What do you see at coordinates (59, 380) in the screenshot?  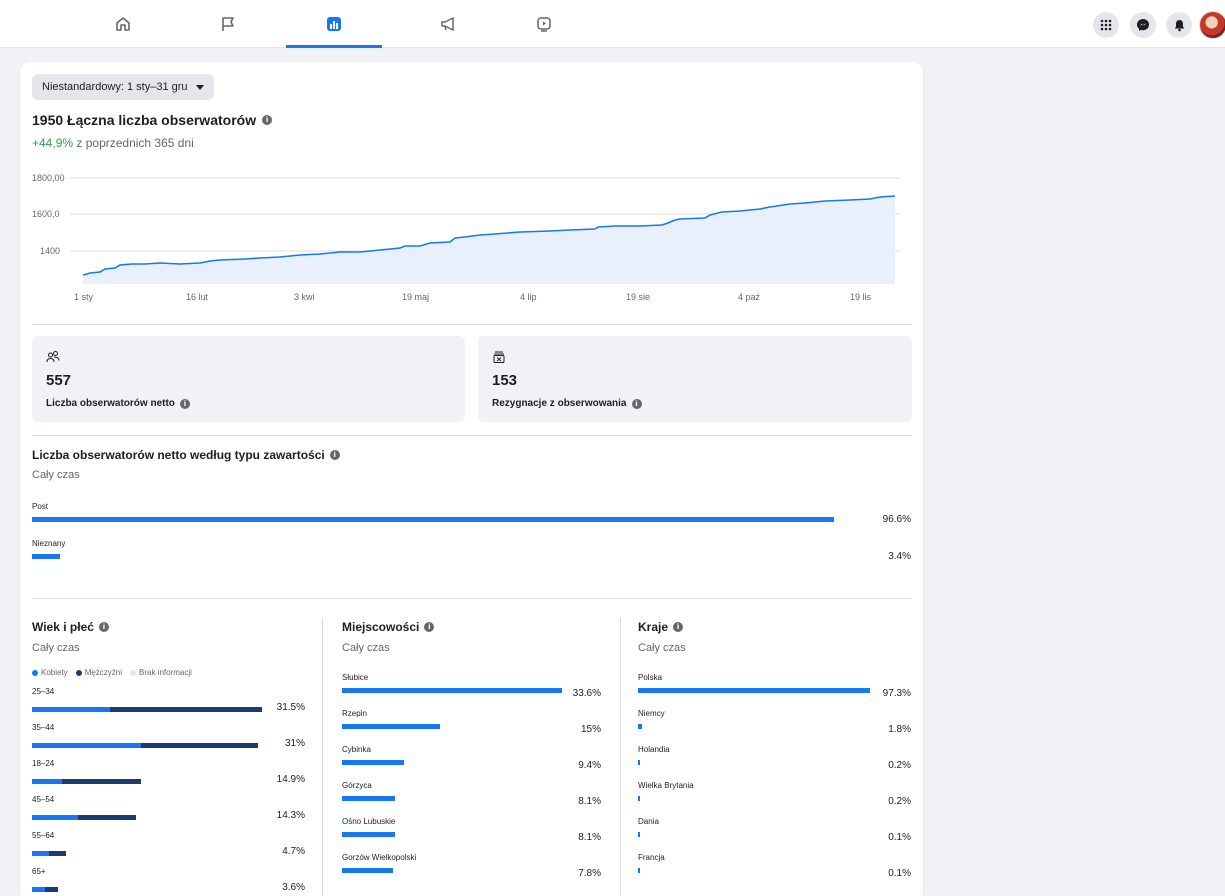 I see `net-followers-value: 557` at bounding box center [59, 380].